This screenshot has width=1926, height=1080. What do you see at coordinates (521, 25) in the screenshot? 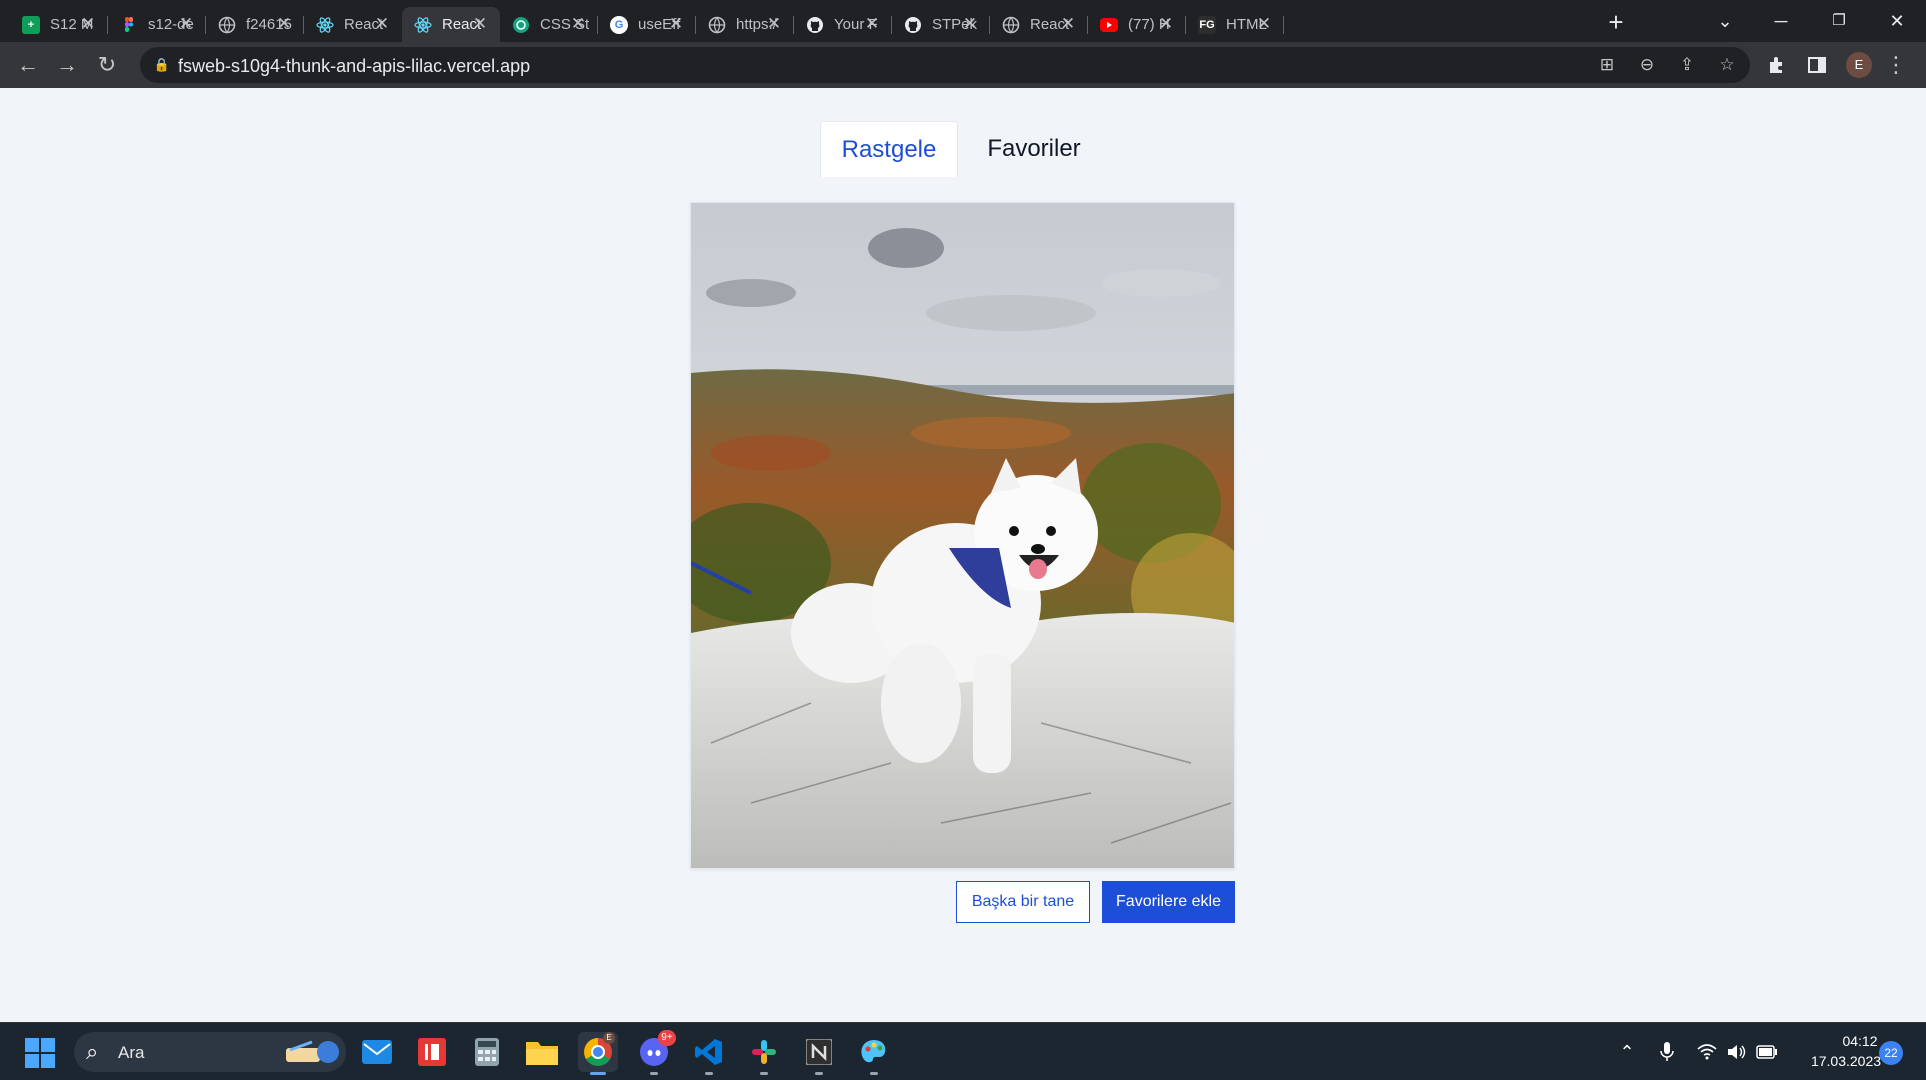
I see `chatgpt-icon` at bounding box center [521, 25].